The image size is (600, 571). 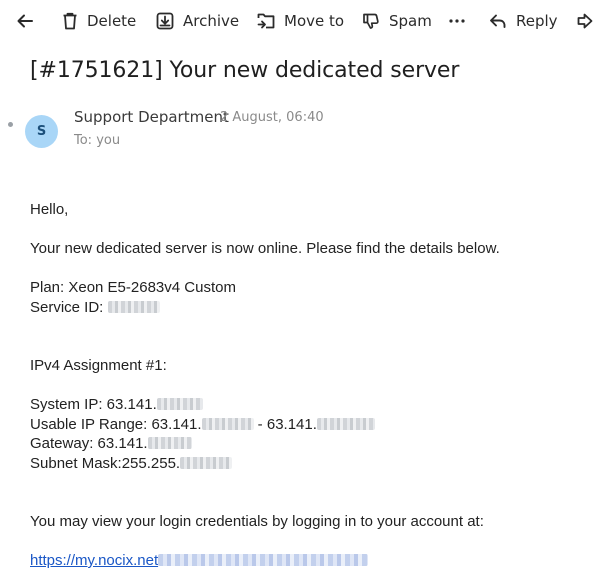 What do you see at coordinates (165, 21) in the screenshot?
I see `archive-icon` at bounding box center [165, 21].